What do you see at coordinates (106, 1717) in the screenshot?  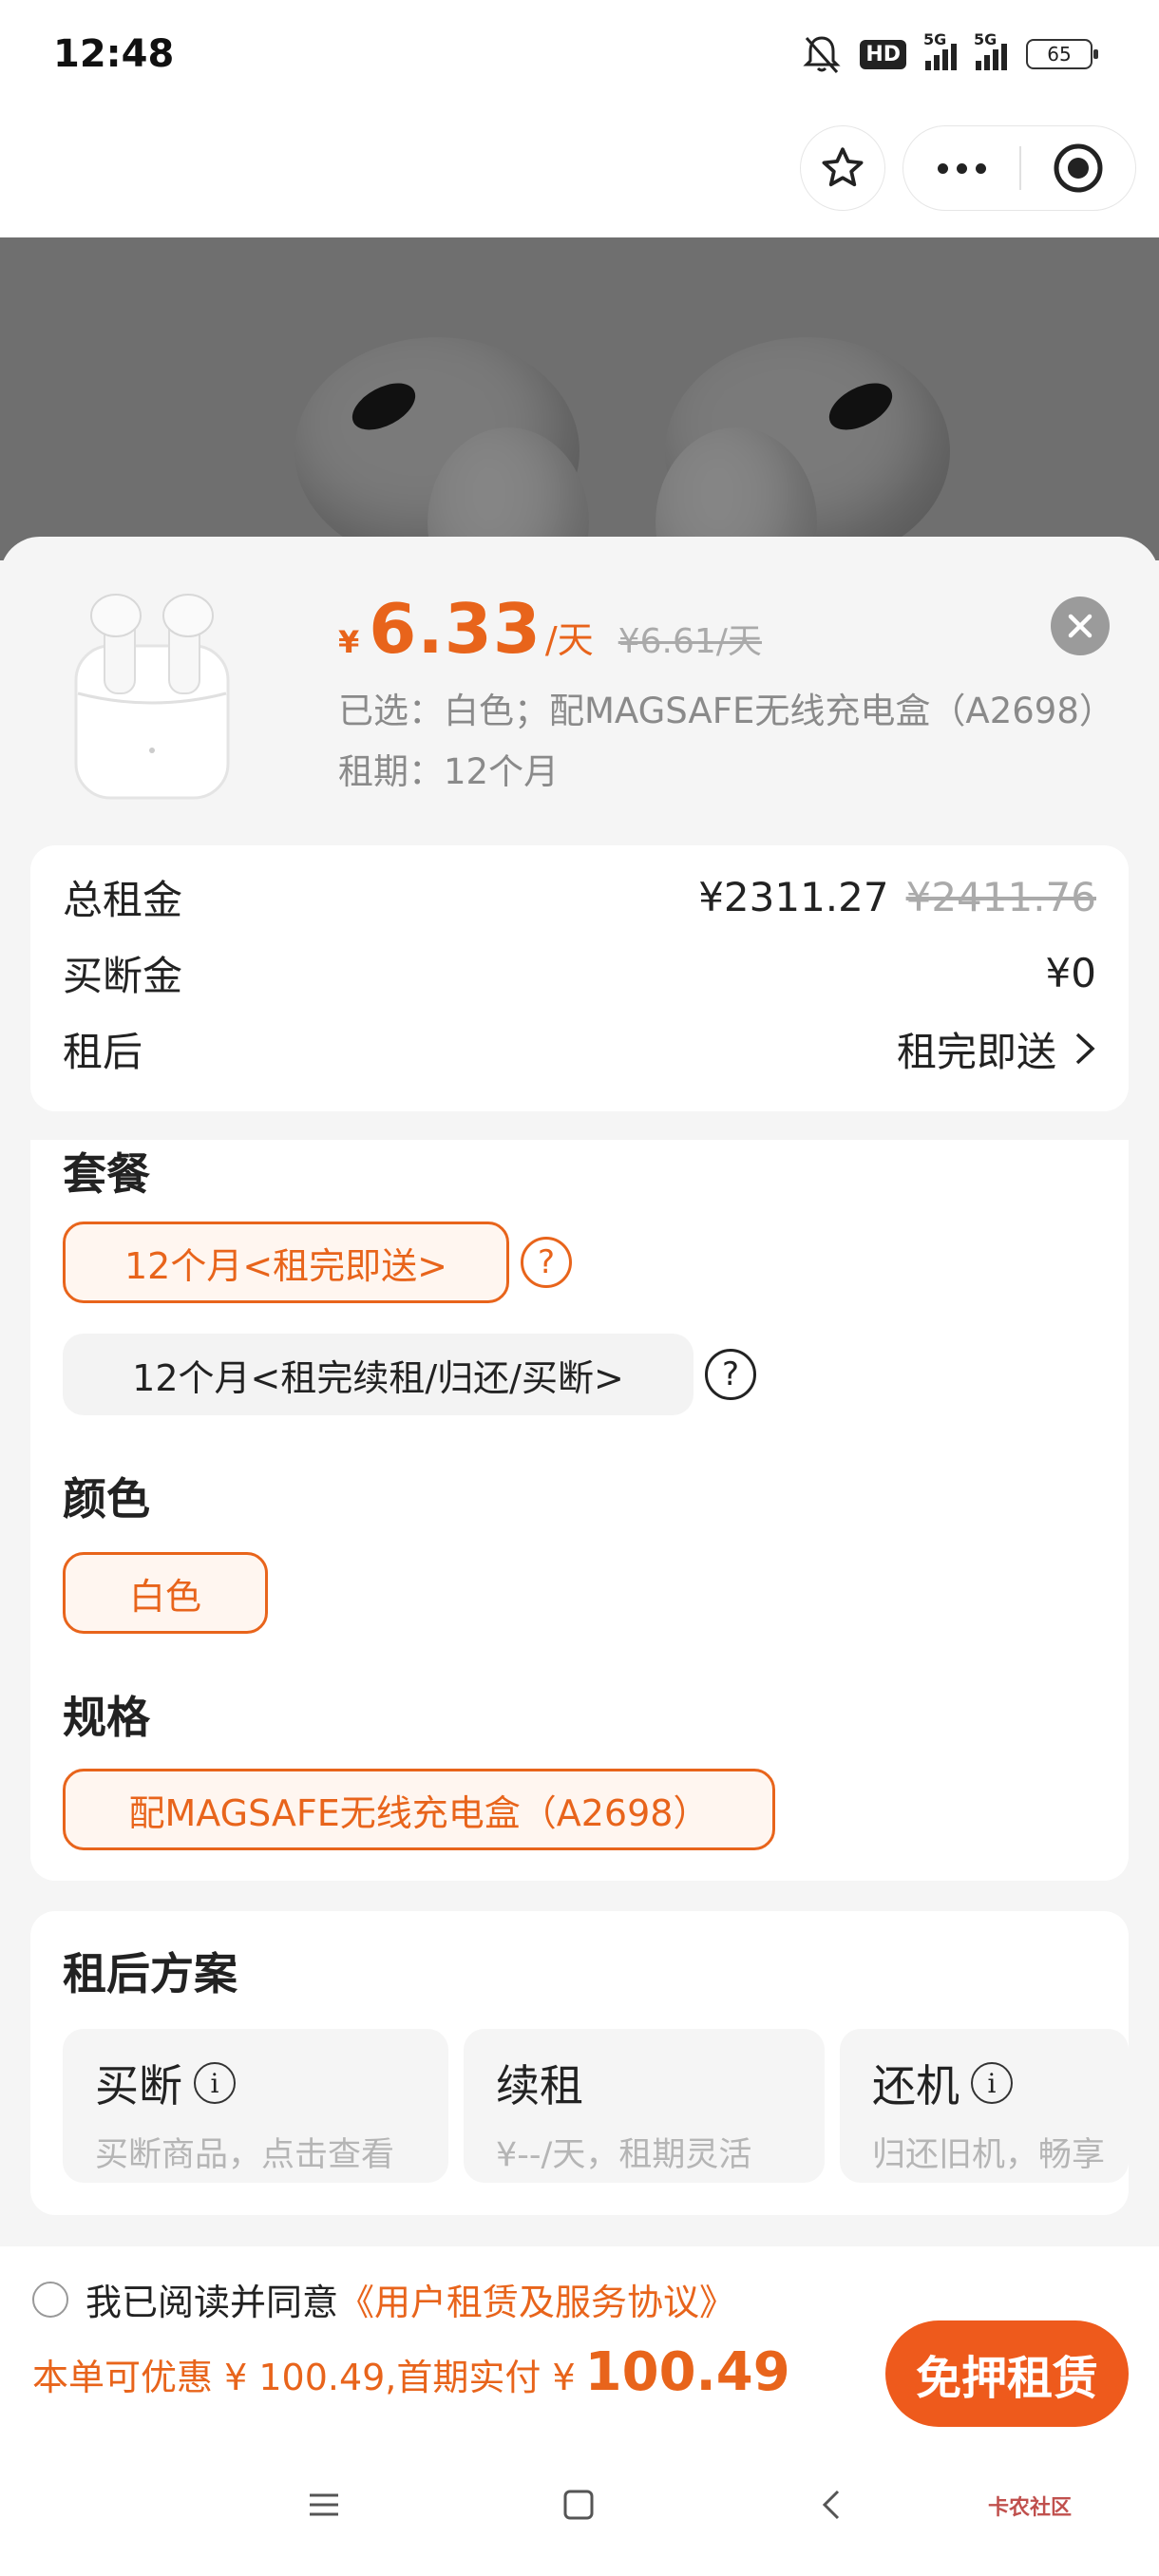 I see `spec-title: 规格` at bounding box center [106, 1717].